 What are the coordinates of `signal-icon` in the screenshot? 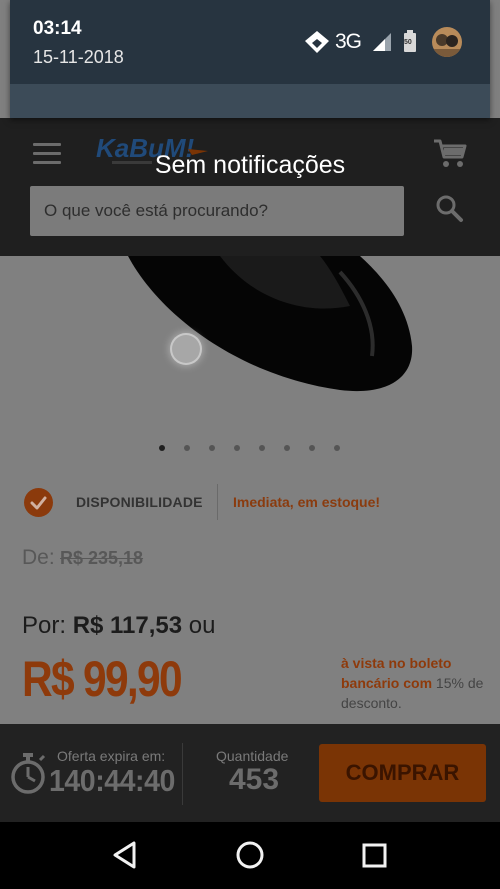 It's located at (382, 42).